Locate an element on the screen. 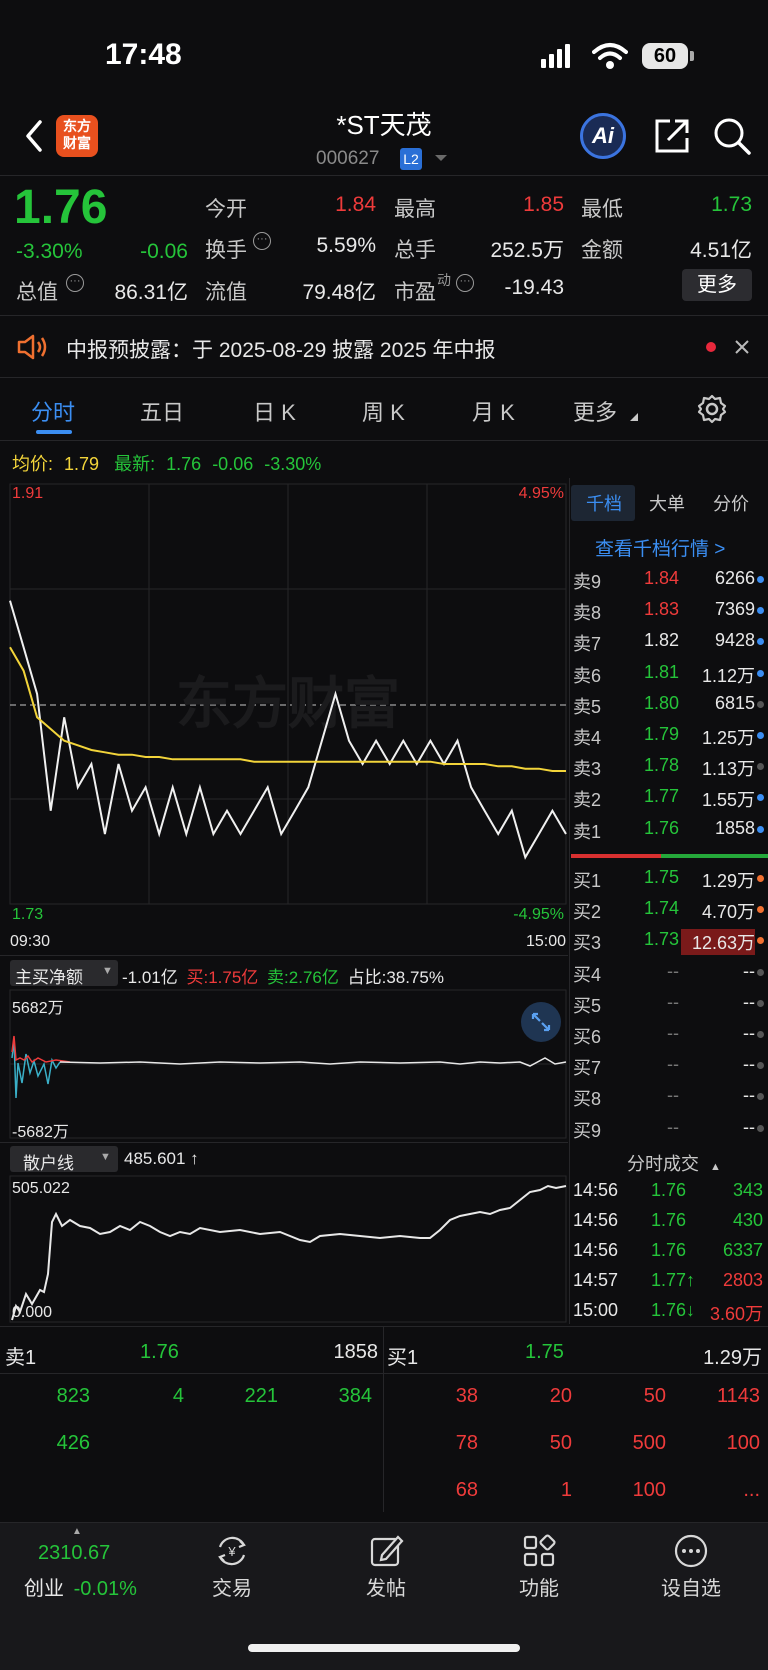 This screenshot has width=768, height=1670. nav-trade-label: 交易 is located at coordinates (232, 1586).